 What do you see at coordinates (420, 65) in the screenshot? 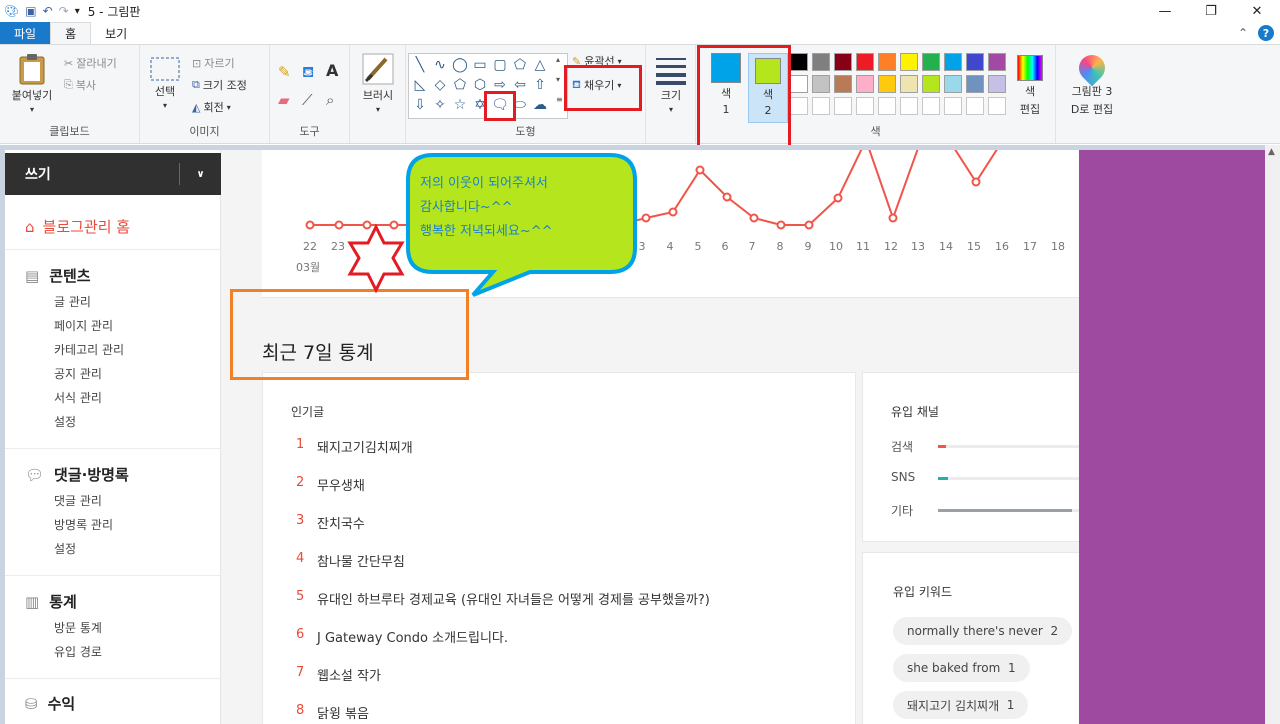
I see `line-shape-icon: ╲` at bounding box center [420, 65].